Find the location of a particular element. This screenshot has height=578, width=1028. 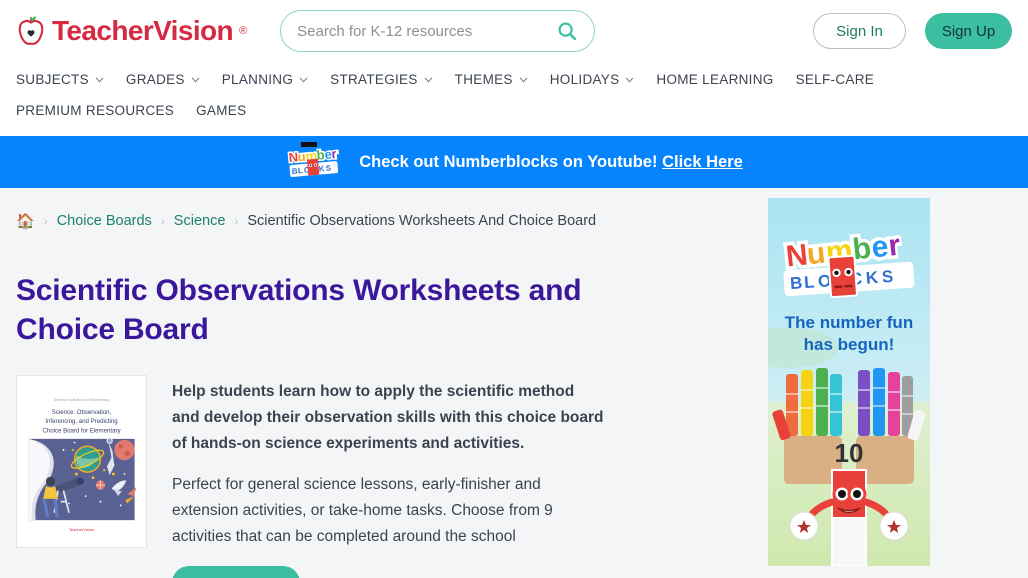

search-bar is located at coordinates (438, 31).